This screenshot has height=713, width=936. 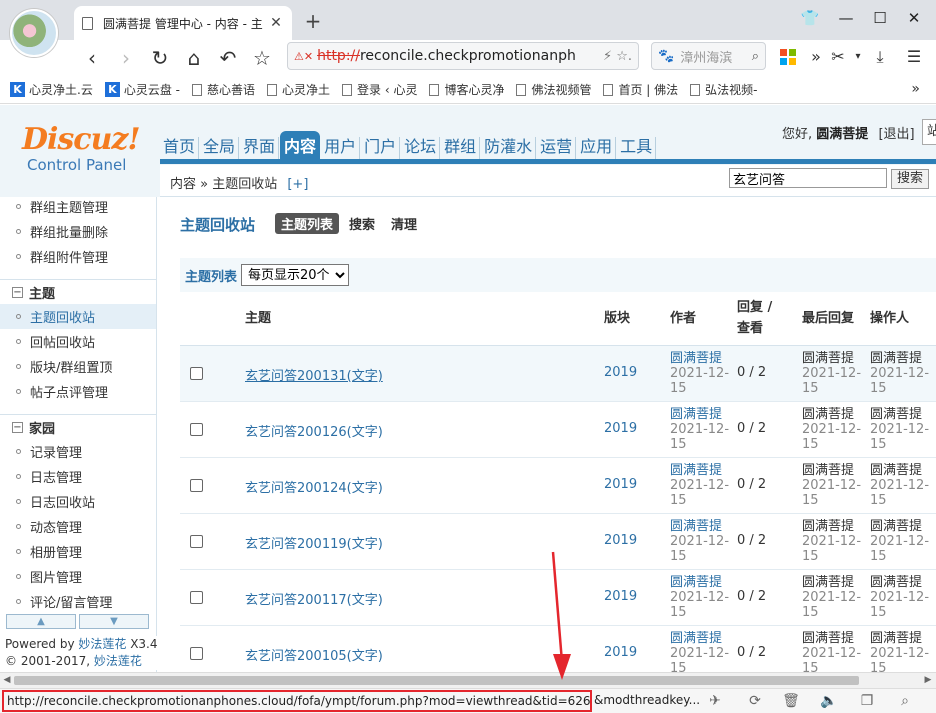 I want to click on logout-link: [退出], so click(x=896, y=134).